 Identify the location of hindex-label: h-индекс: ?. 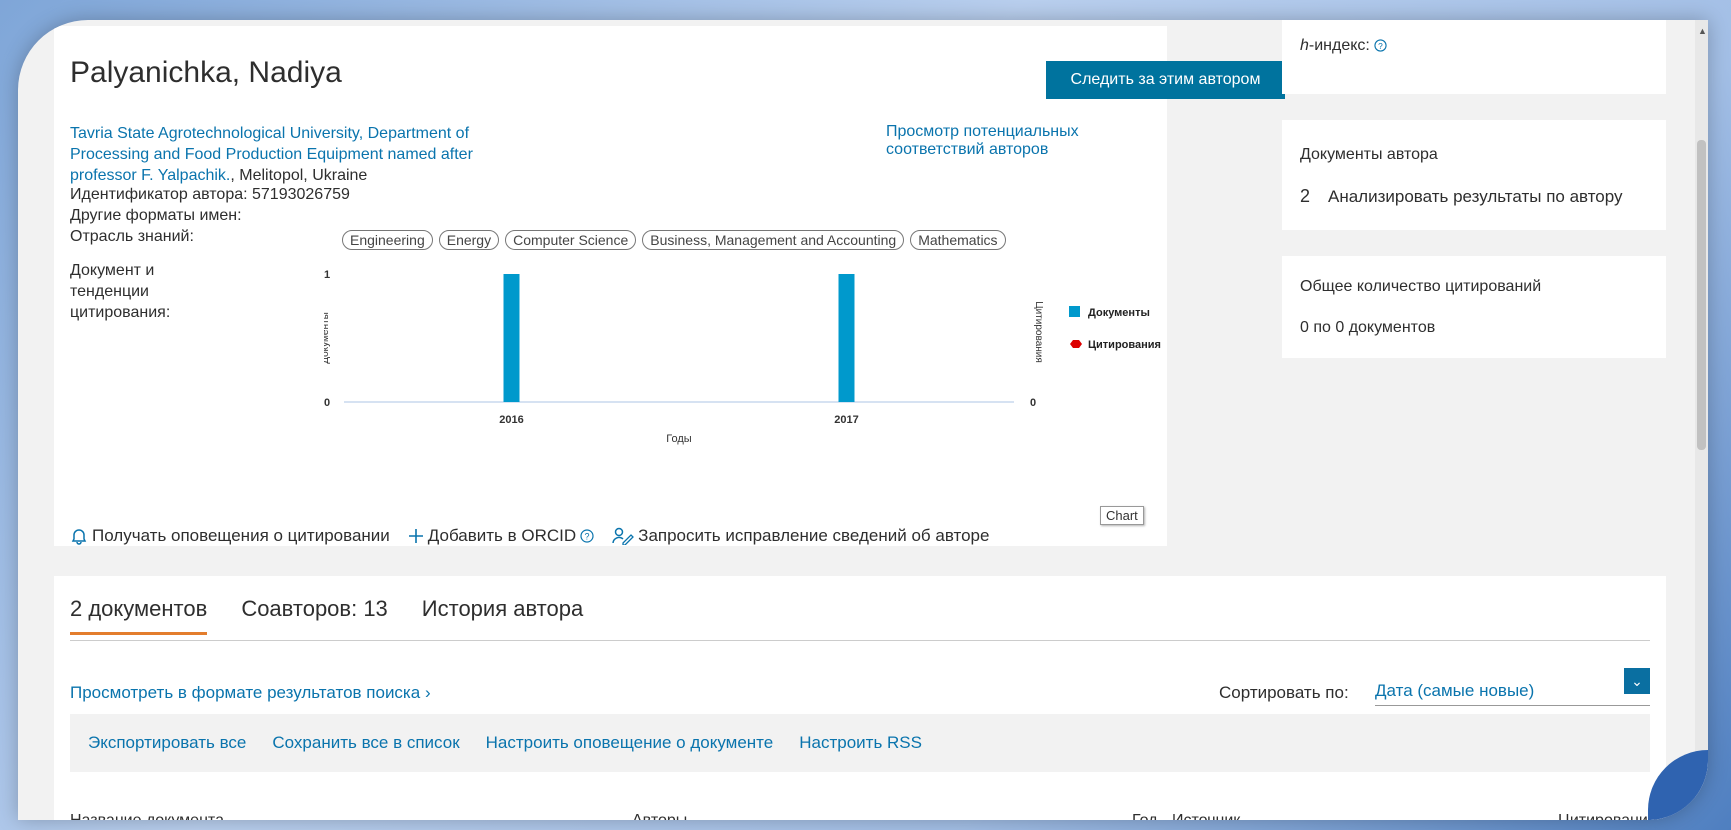
(1343, 46).